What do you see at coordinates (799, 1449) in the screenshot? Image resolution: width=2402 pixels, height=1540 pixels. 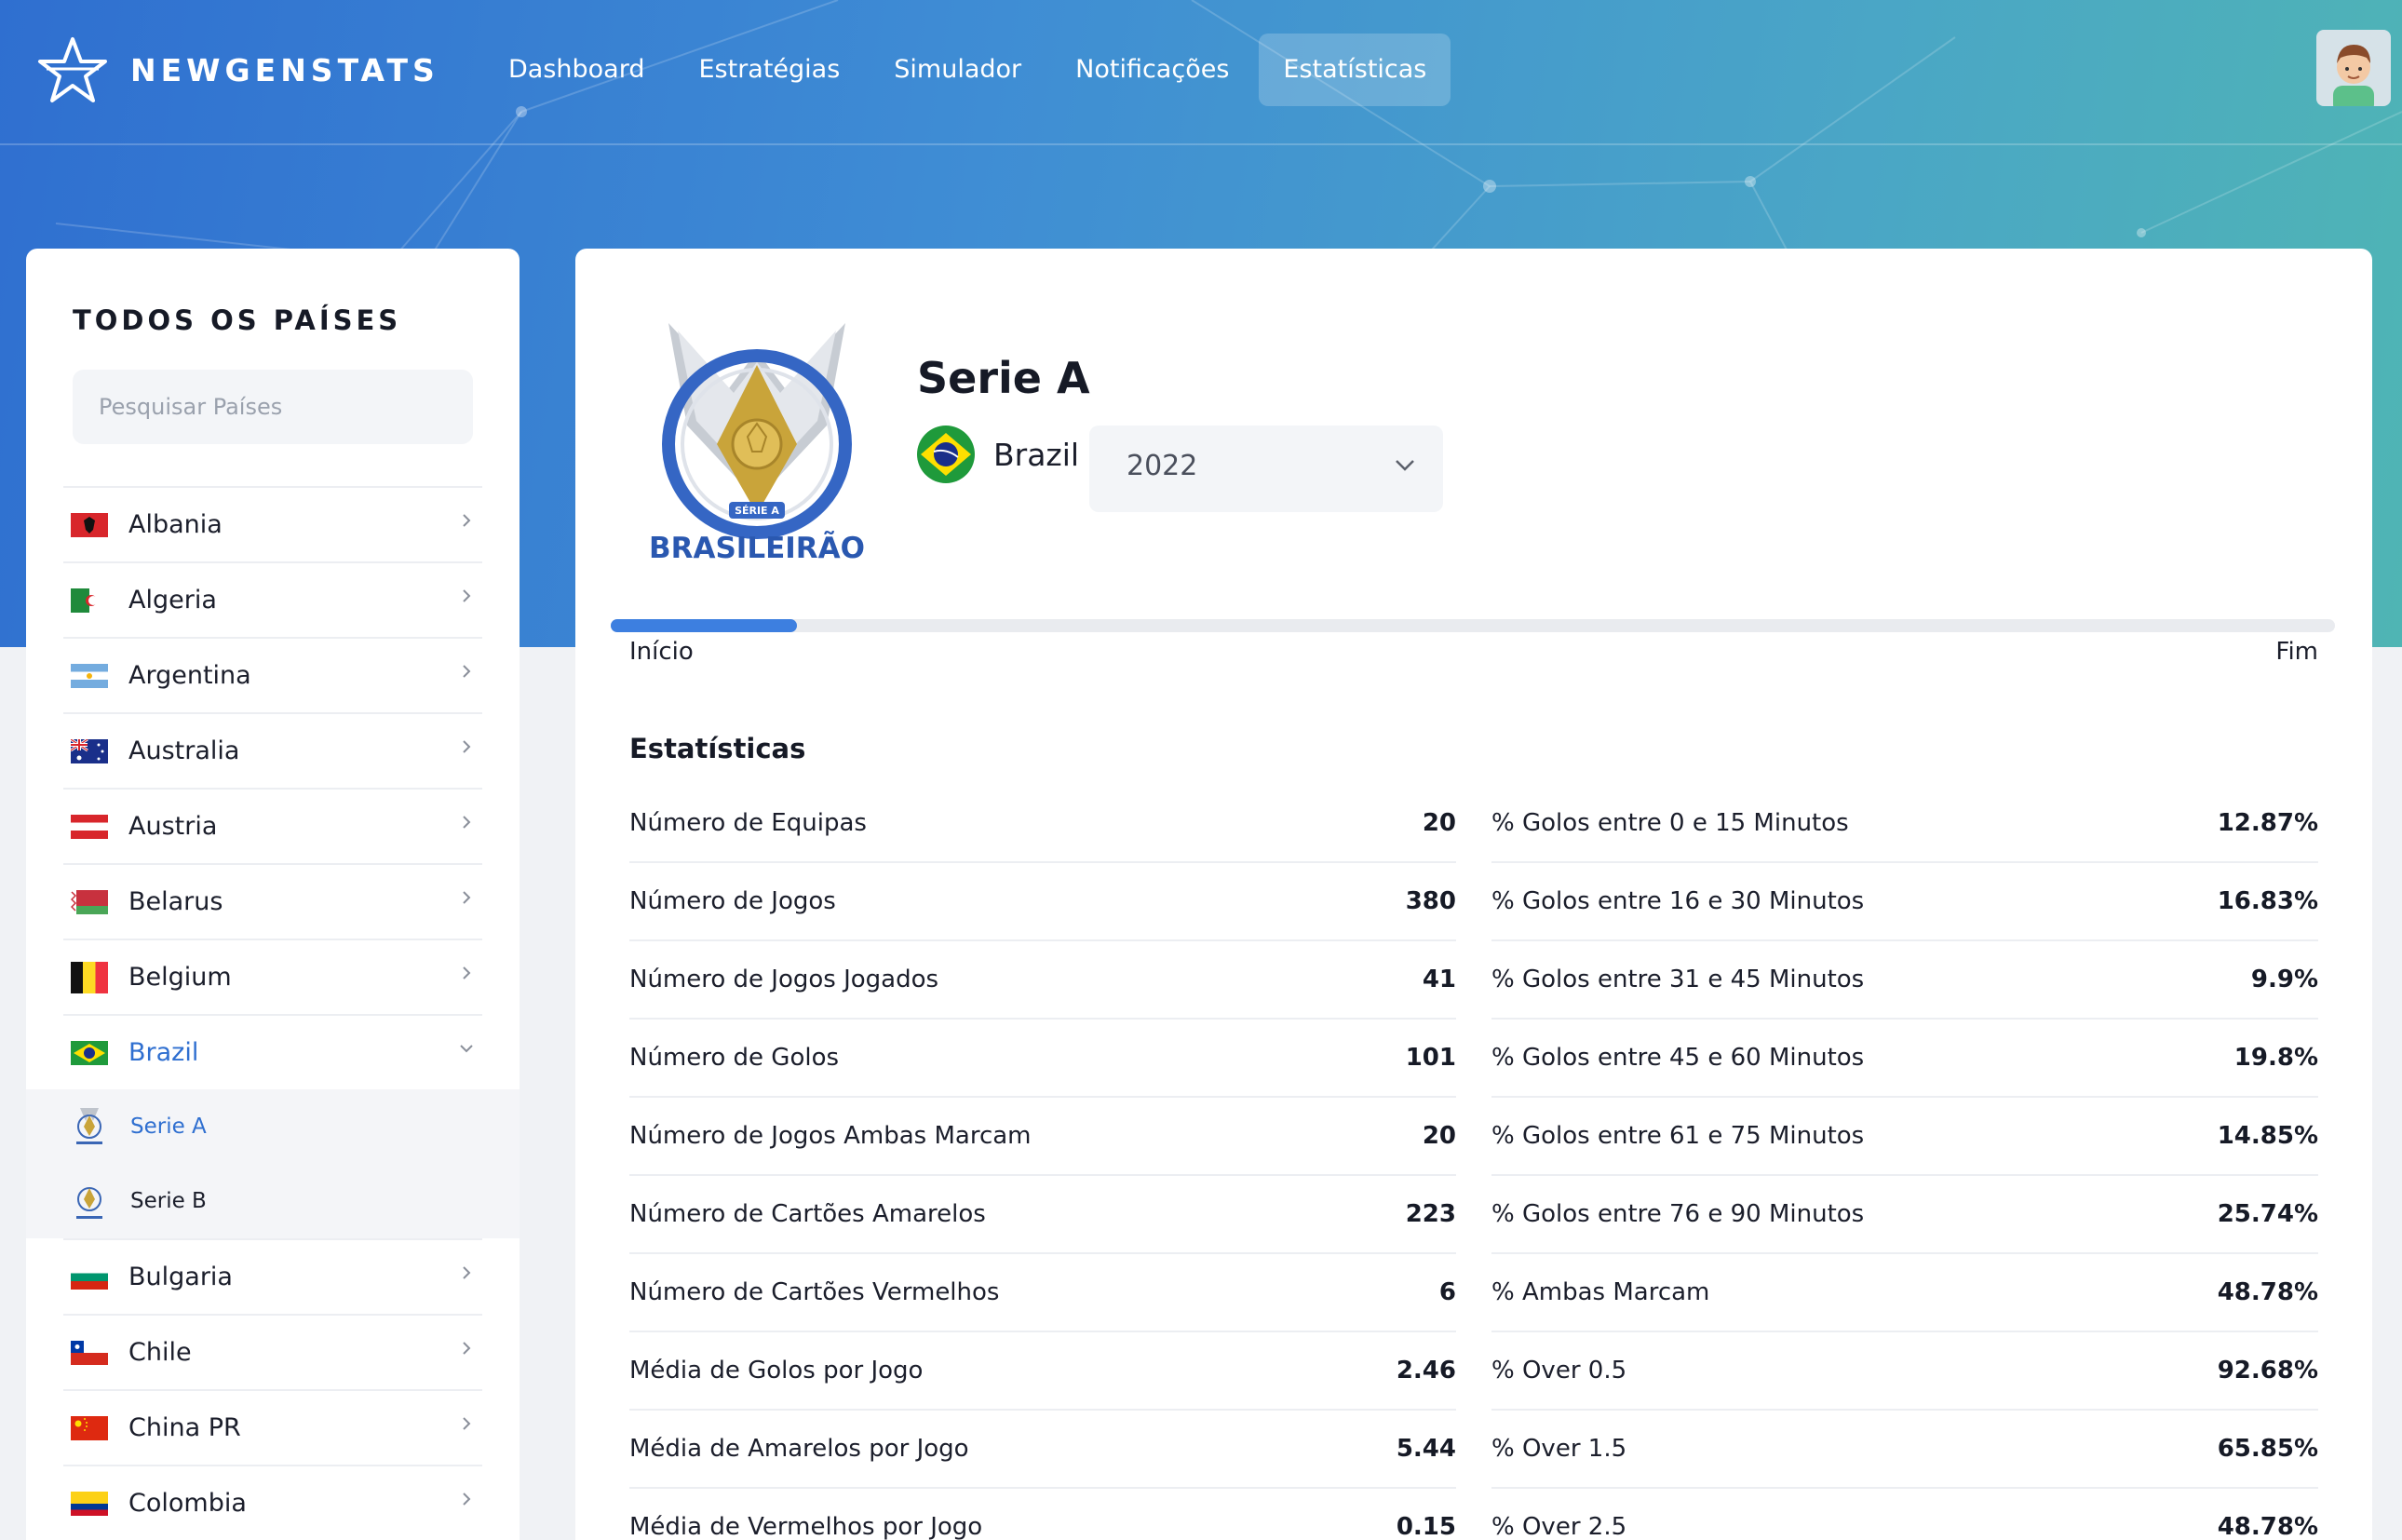 I see `stat-label: Média de Amarelos por Jogo` at bounding box center [799, 1449].